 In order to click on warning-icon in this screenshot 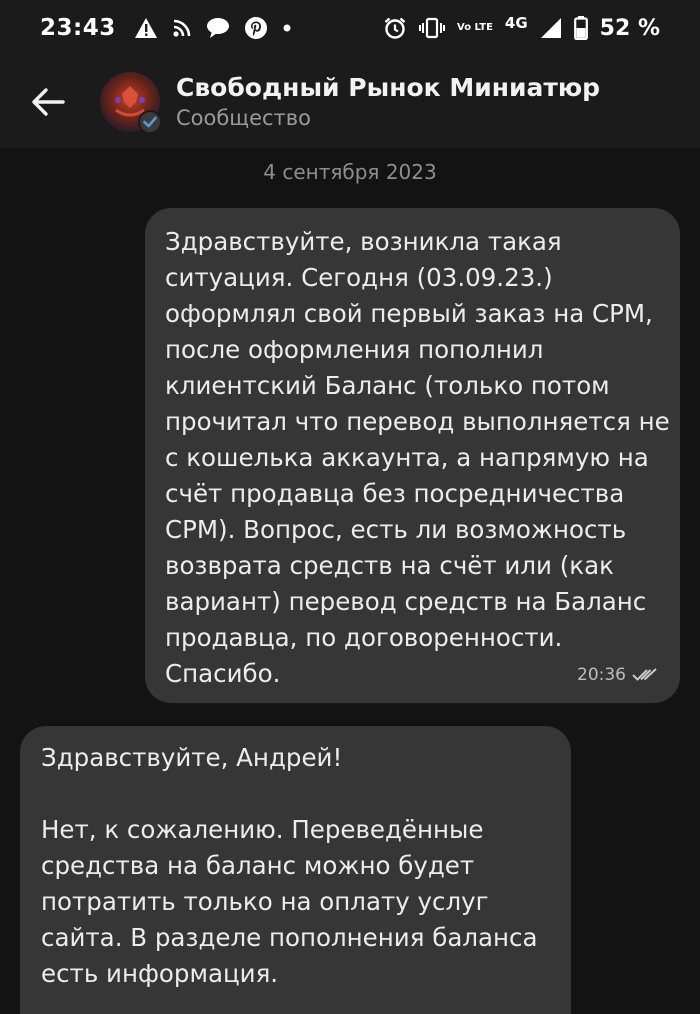, I will do `click(146, 28)`.